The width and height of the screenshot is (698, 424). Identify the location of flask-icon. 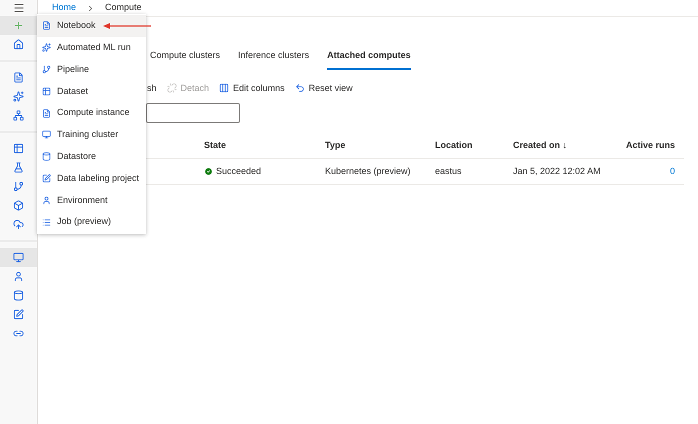
(18, 167).